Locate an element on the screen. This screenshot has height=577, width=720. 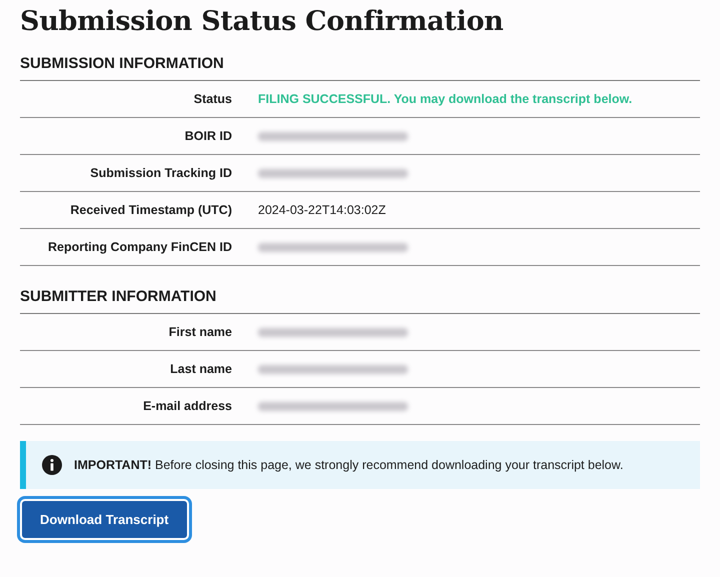
section-heading: SUBMISSION INFORMATION is located at coordinates (122, 63).